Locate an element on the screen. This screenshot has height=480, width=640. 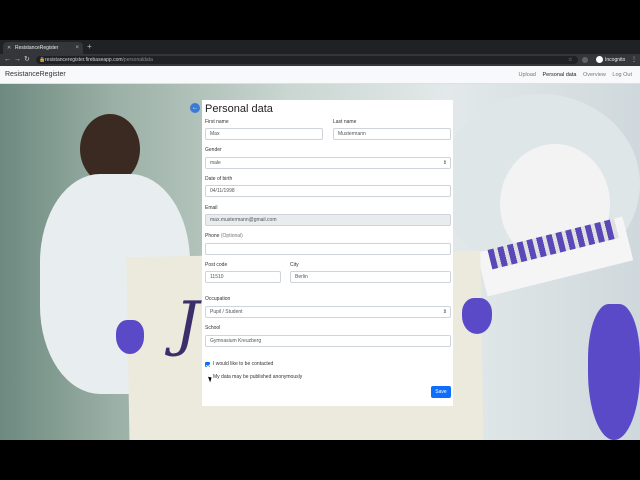
back-button: ← is located at coordinates (195, 108).